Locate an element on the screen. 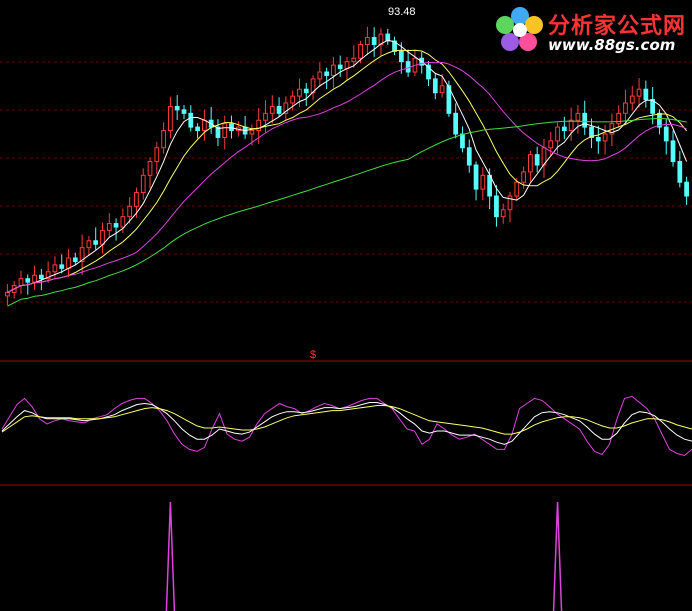  watermark-url: www.88gs.com is located at coordinates (612, 45).